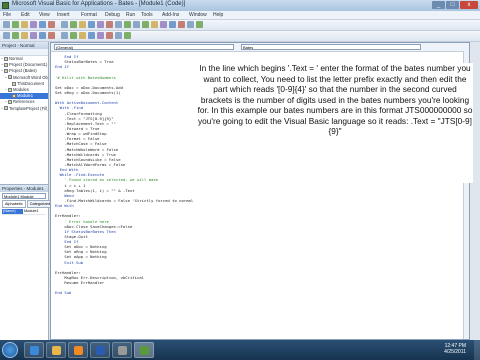 Image resolution: width=480 pixels, height=360 pixels. I want to click on start-button, so click(10, 350).